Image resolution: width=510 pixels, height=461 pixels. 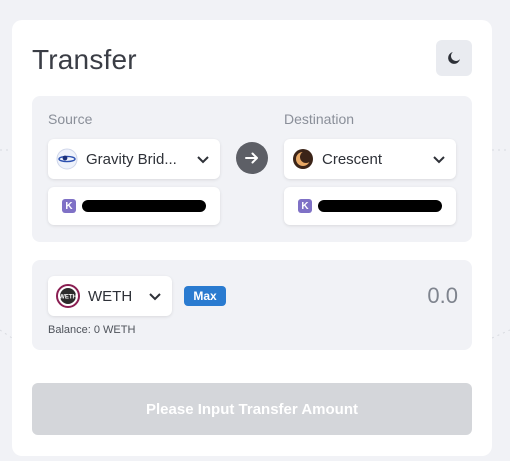 I want to click on source-label: Source, so click(x=70, y=119).